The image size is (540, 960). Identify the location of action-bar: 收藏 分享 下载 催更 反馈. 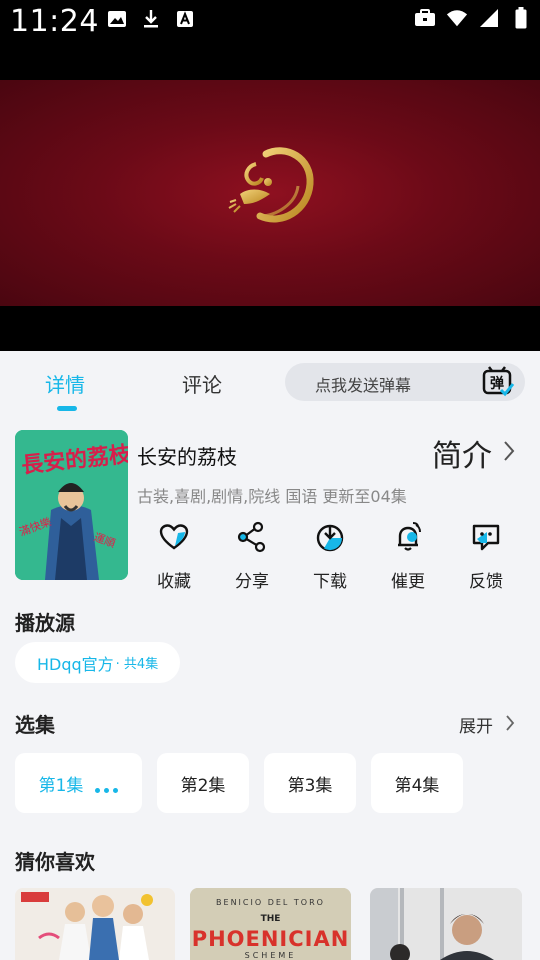
(332, 556).